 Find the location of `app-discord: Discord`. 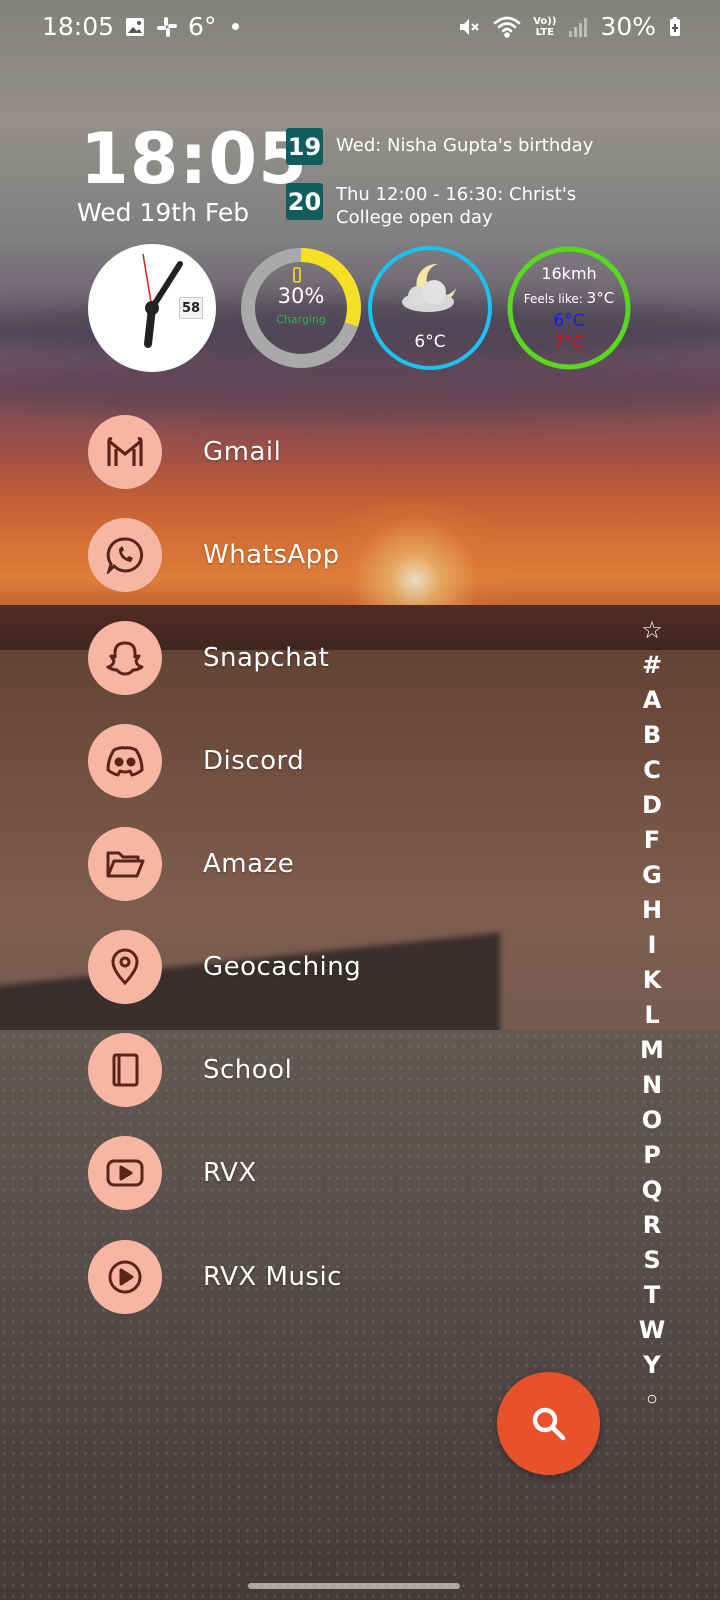

app-discord: Discord is located at coordinates (298, 761).